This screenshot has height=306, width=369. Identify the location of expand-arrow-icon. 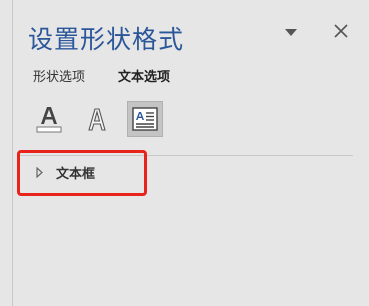
(41, 173).